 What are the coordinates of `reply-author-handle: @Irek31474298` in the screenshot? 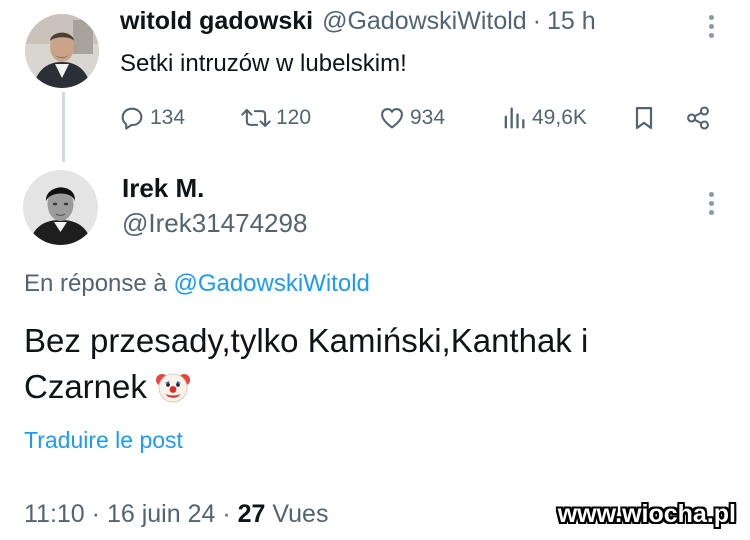 It's located at (214, 223).